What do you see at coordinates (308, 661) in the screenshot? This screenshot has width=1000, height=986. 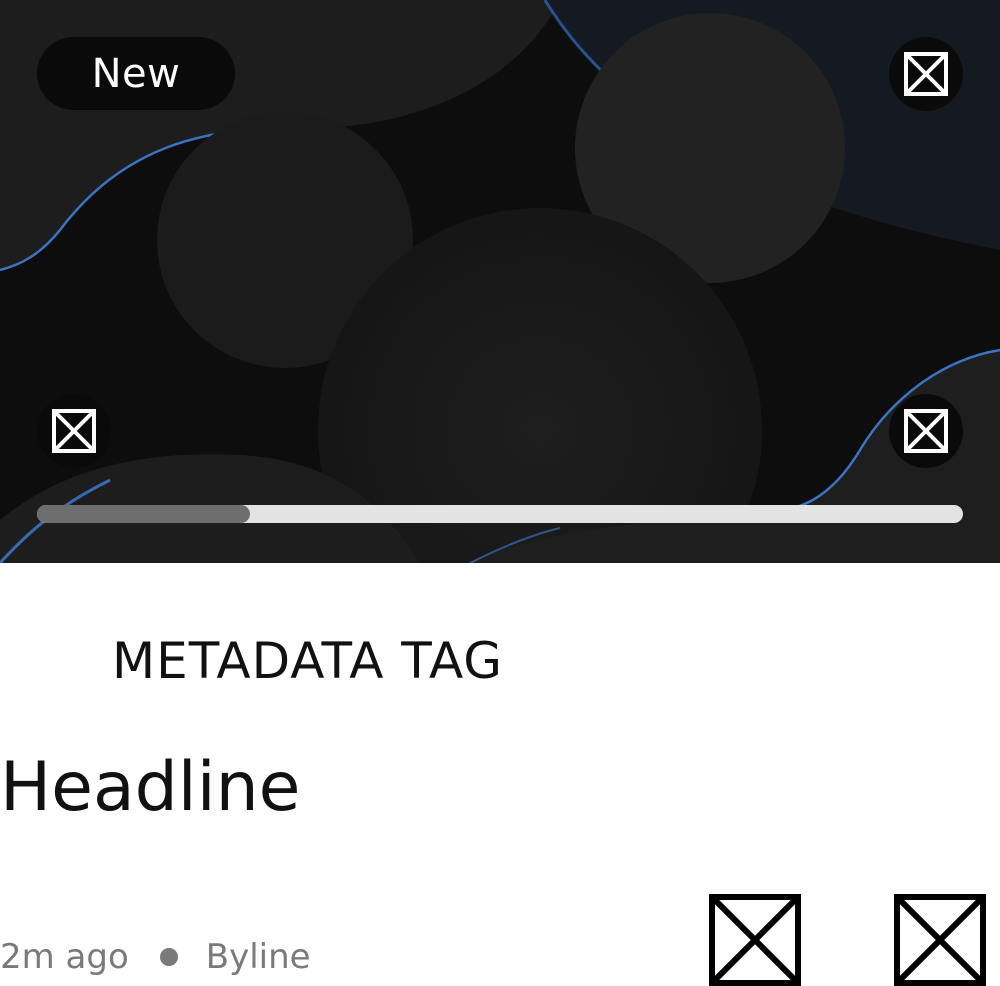 I see `metadata-tag: METADATA TAG` at bounding box center [308, 661].